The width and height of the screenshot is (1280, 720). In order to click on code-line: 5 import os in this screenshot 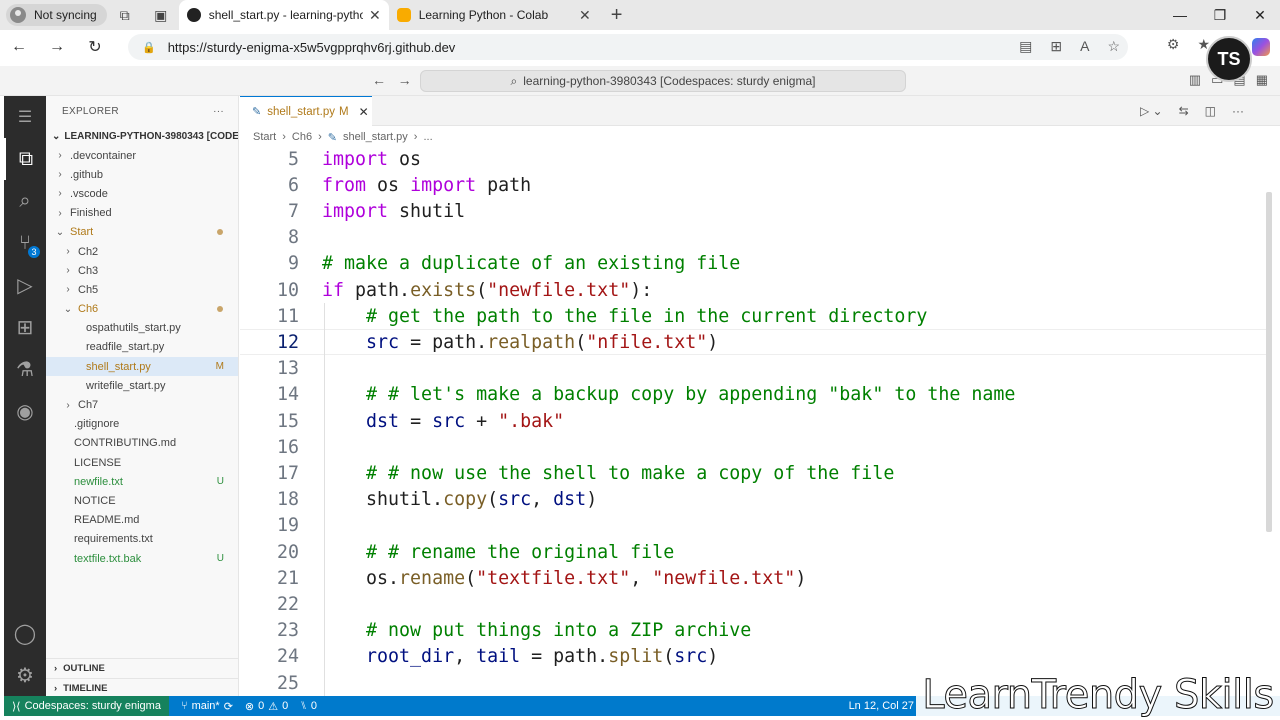, I will do `click(753, 159)`.